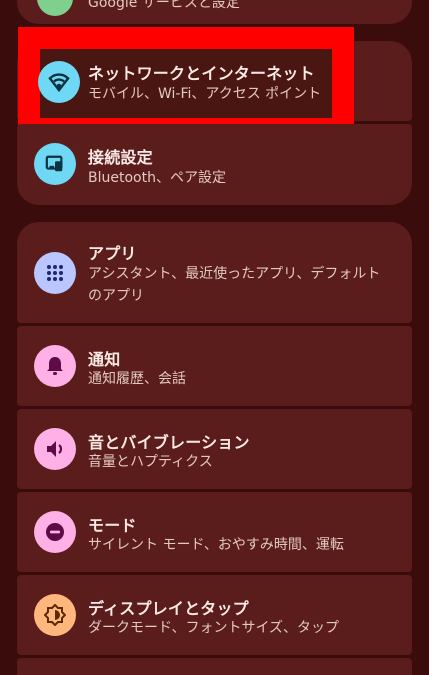 The width and height of the screenshot is (429, 675). What do you see at coordinates (120, 157) in the screenshot?
I see `connected-title: 接続設定` at bounding box center [120, 157].